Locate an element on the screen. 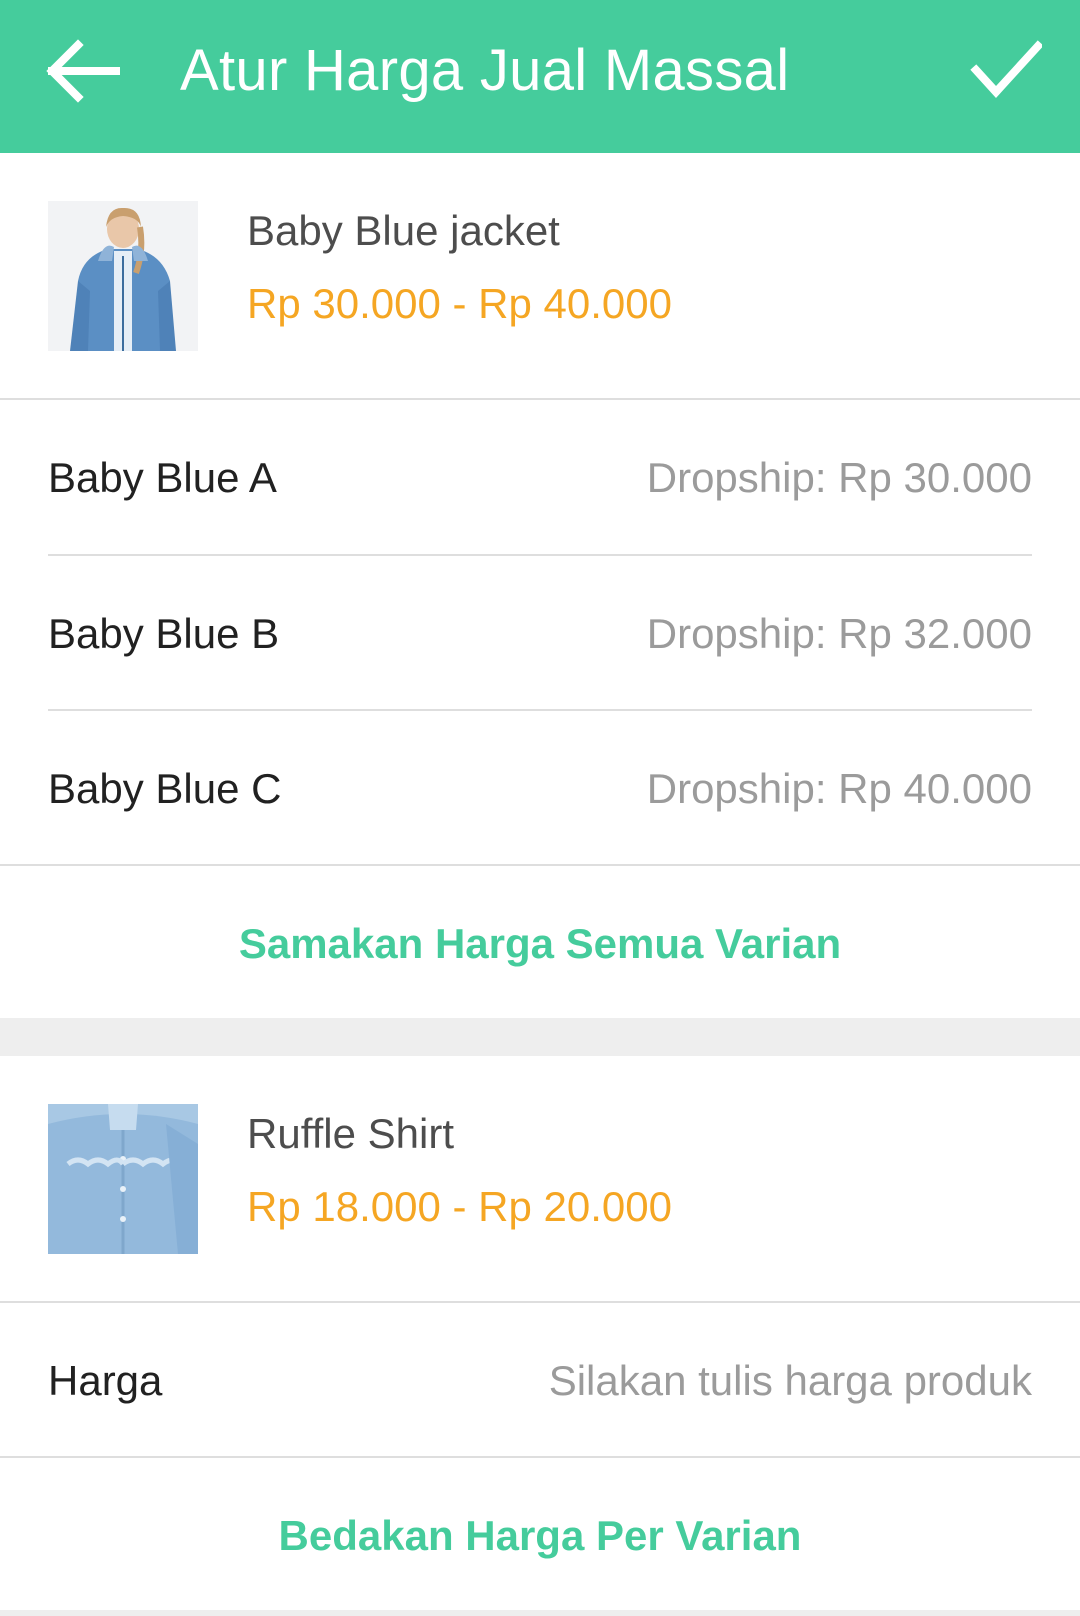  variant-dropship-price: Dropship: Rp 32.000 is located at coordinates (839, 633).